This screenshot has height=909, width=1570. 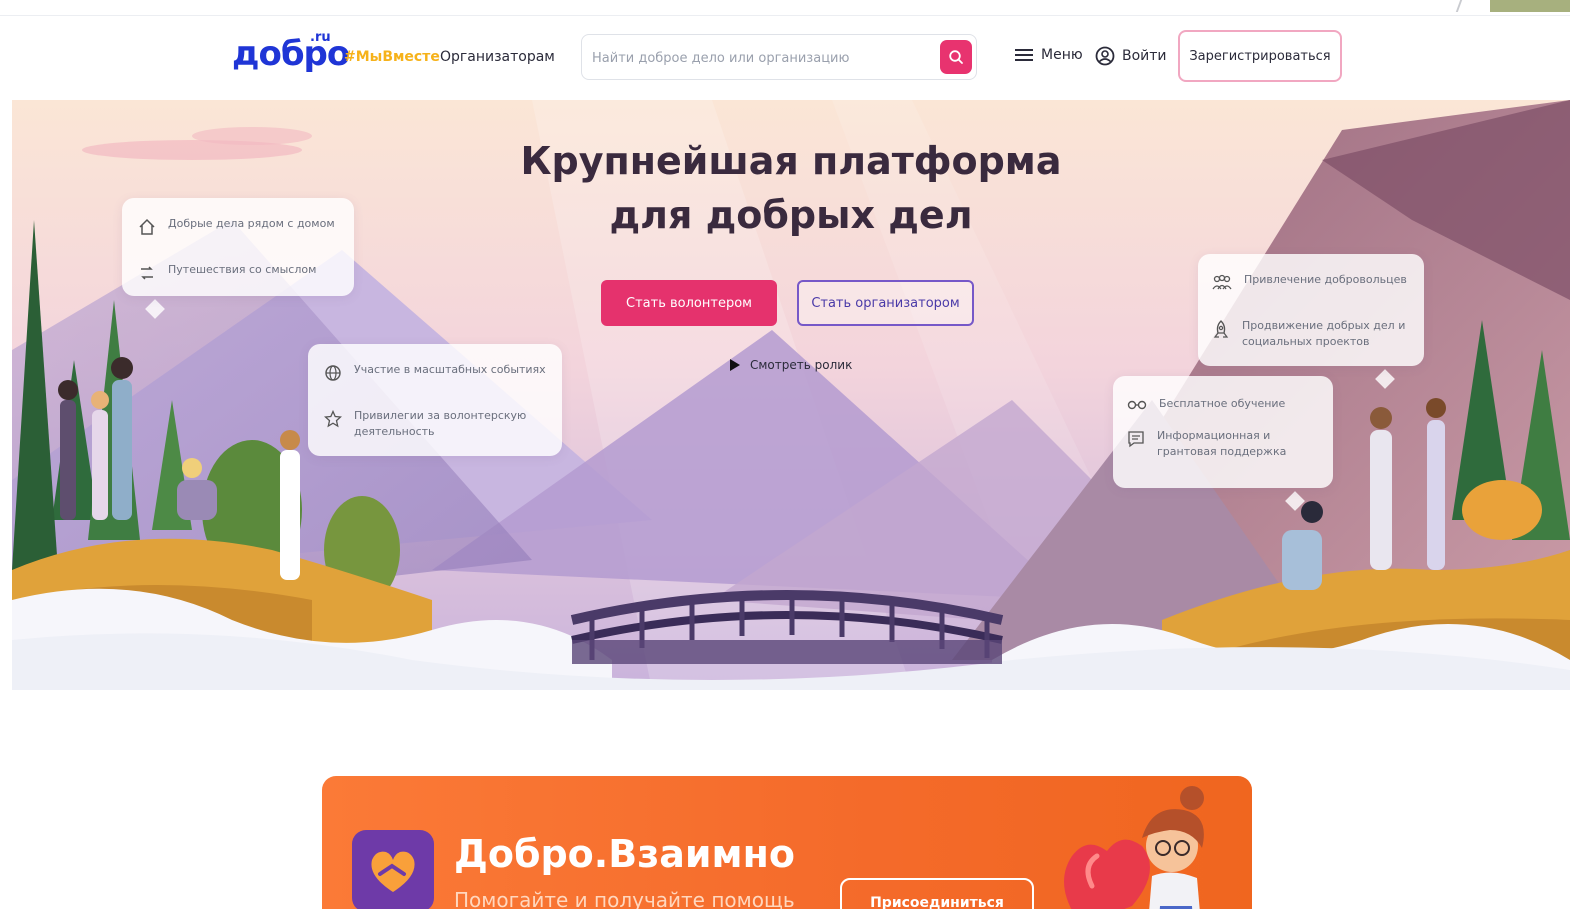 I want to click on top-strip-thumbnail, so click(x=1530, y=6).